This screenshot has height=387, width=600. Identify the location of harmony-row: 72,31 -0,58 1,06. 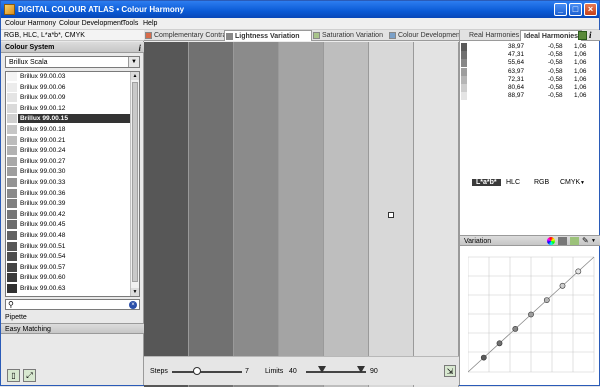
(524, 79).